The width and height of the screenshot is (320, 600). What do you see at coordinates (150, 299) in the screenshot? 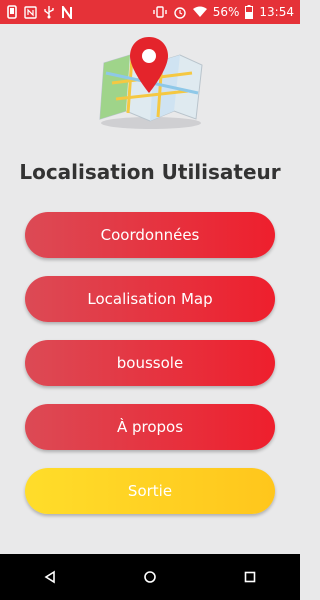
I see `localisation-map-button: Localisation Map` at bounding box center [150, 299].